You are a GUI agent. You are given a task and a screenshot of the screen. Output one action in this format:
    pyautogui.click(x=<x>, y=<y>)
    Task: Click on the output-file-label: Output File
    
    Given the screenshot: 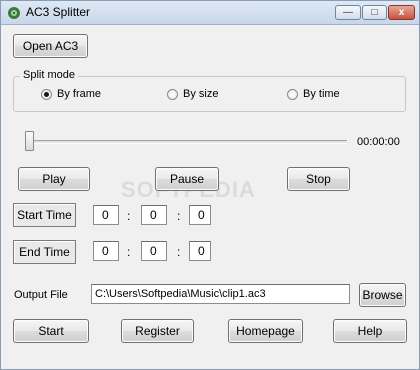 What is the action you would take?
    pyautogui.click(x=41, y=295)
    